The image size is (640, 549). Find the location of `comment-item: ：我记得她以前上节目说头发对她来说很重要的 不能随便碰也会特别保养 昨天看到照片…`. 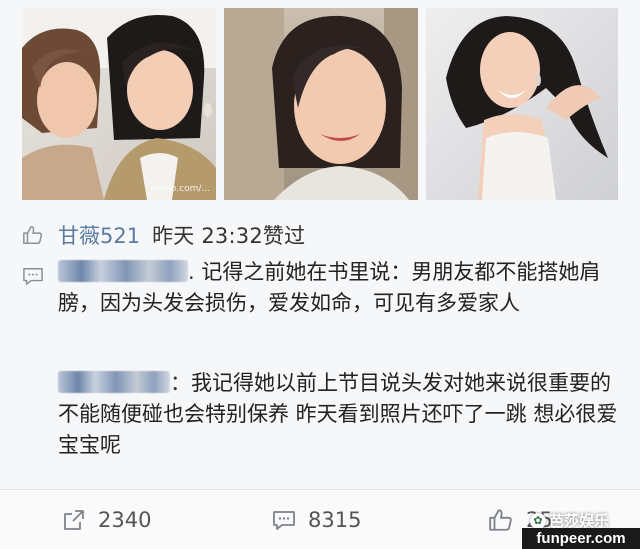

comment-item: ：我记得她以前上节目说头发对她来说很重要的 不能随便碰也会特别保养 昨天看到照片… is located at coordinates (339, 414).